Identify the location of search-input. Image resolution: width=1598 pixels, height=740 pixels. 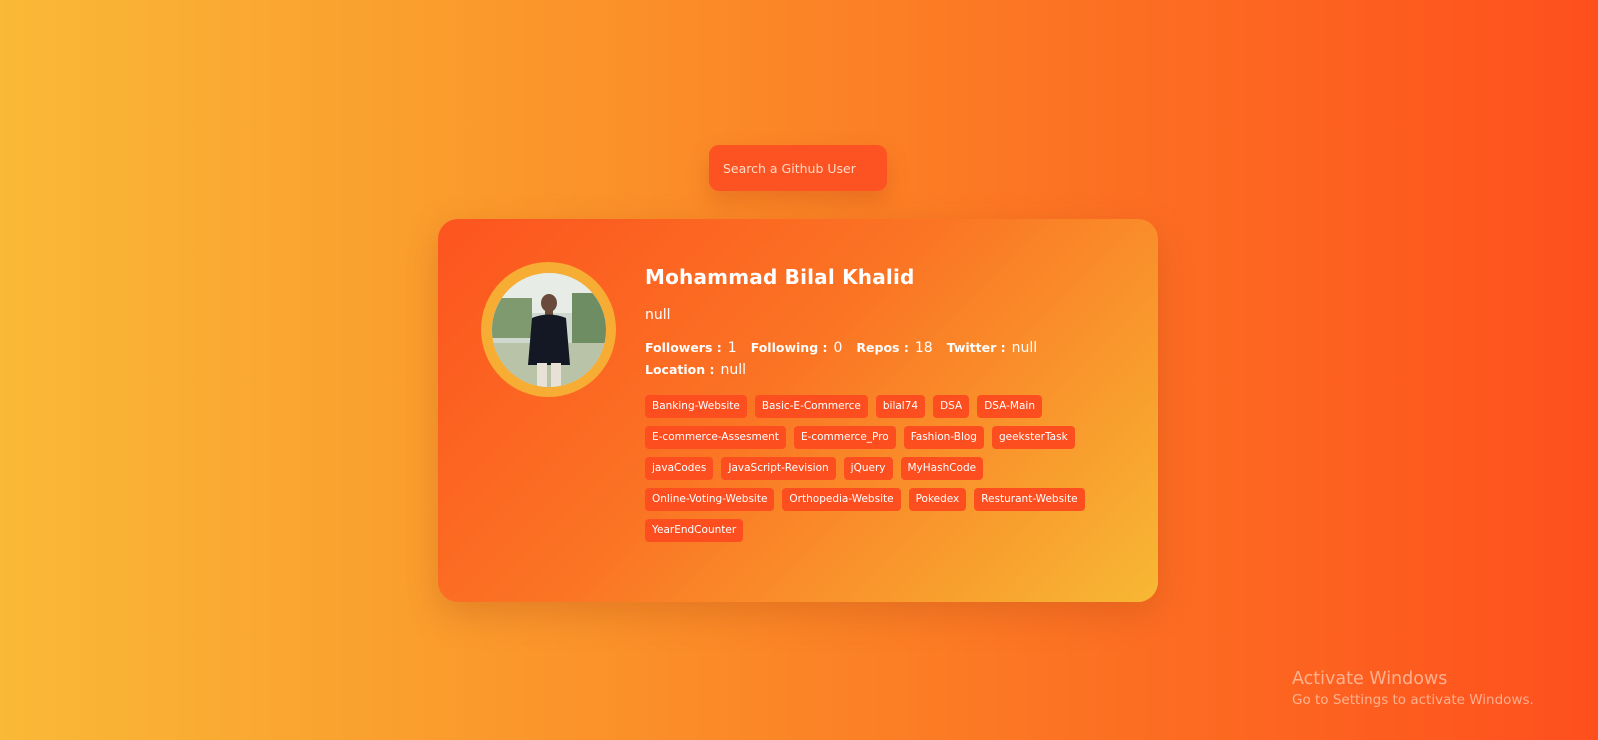
(798, 168).